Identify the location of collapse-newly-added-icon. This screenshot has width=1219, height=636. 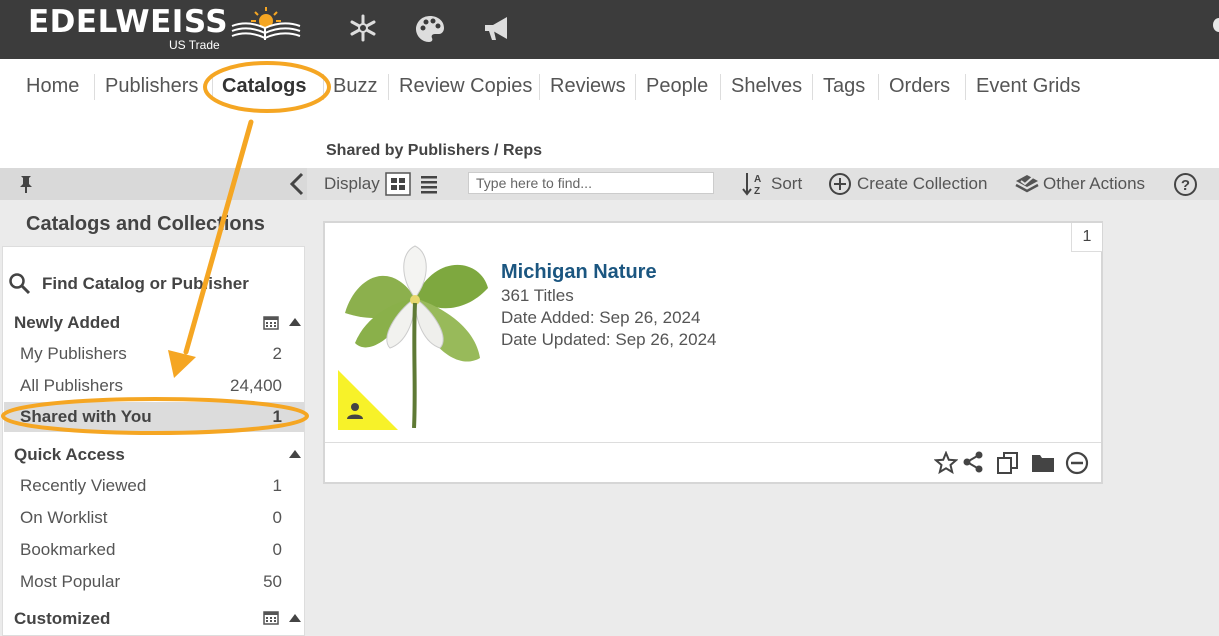
(295, 322).